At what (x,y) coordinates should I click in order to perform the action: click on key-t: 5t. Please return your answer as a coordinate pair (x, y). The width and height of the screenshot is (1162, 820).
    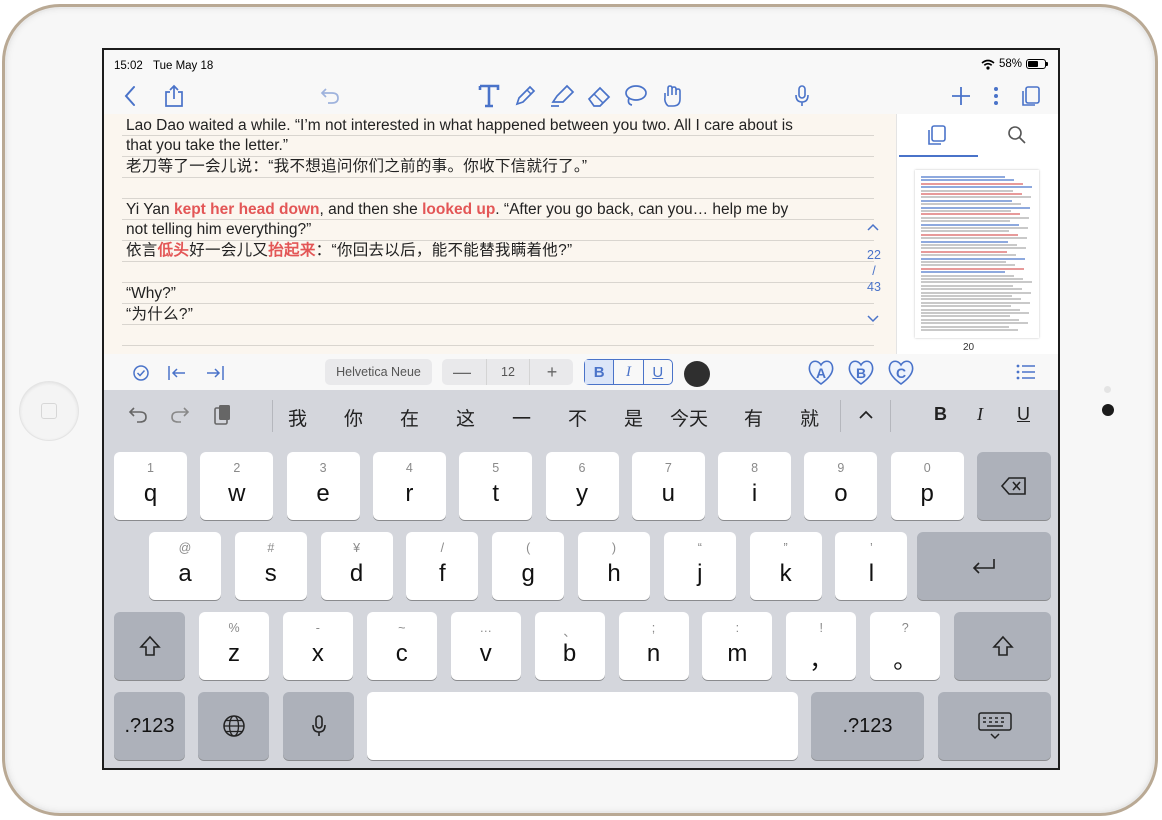
    Looking at the image, I should click on (496, 486).